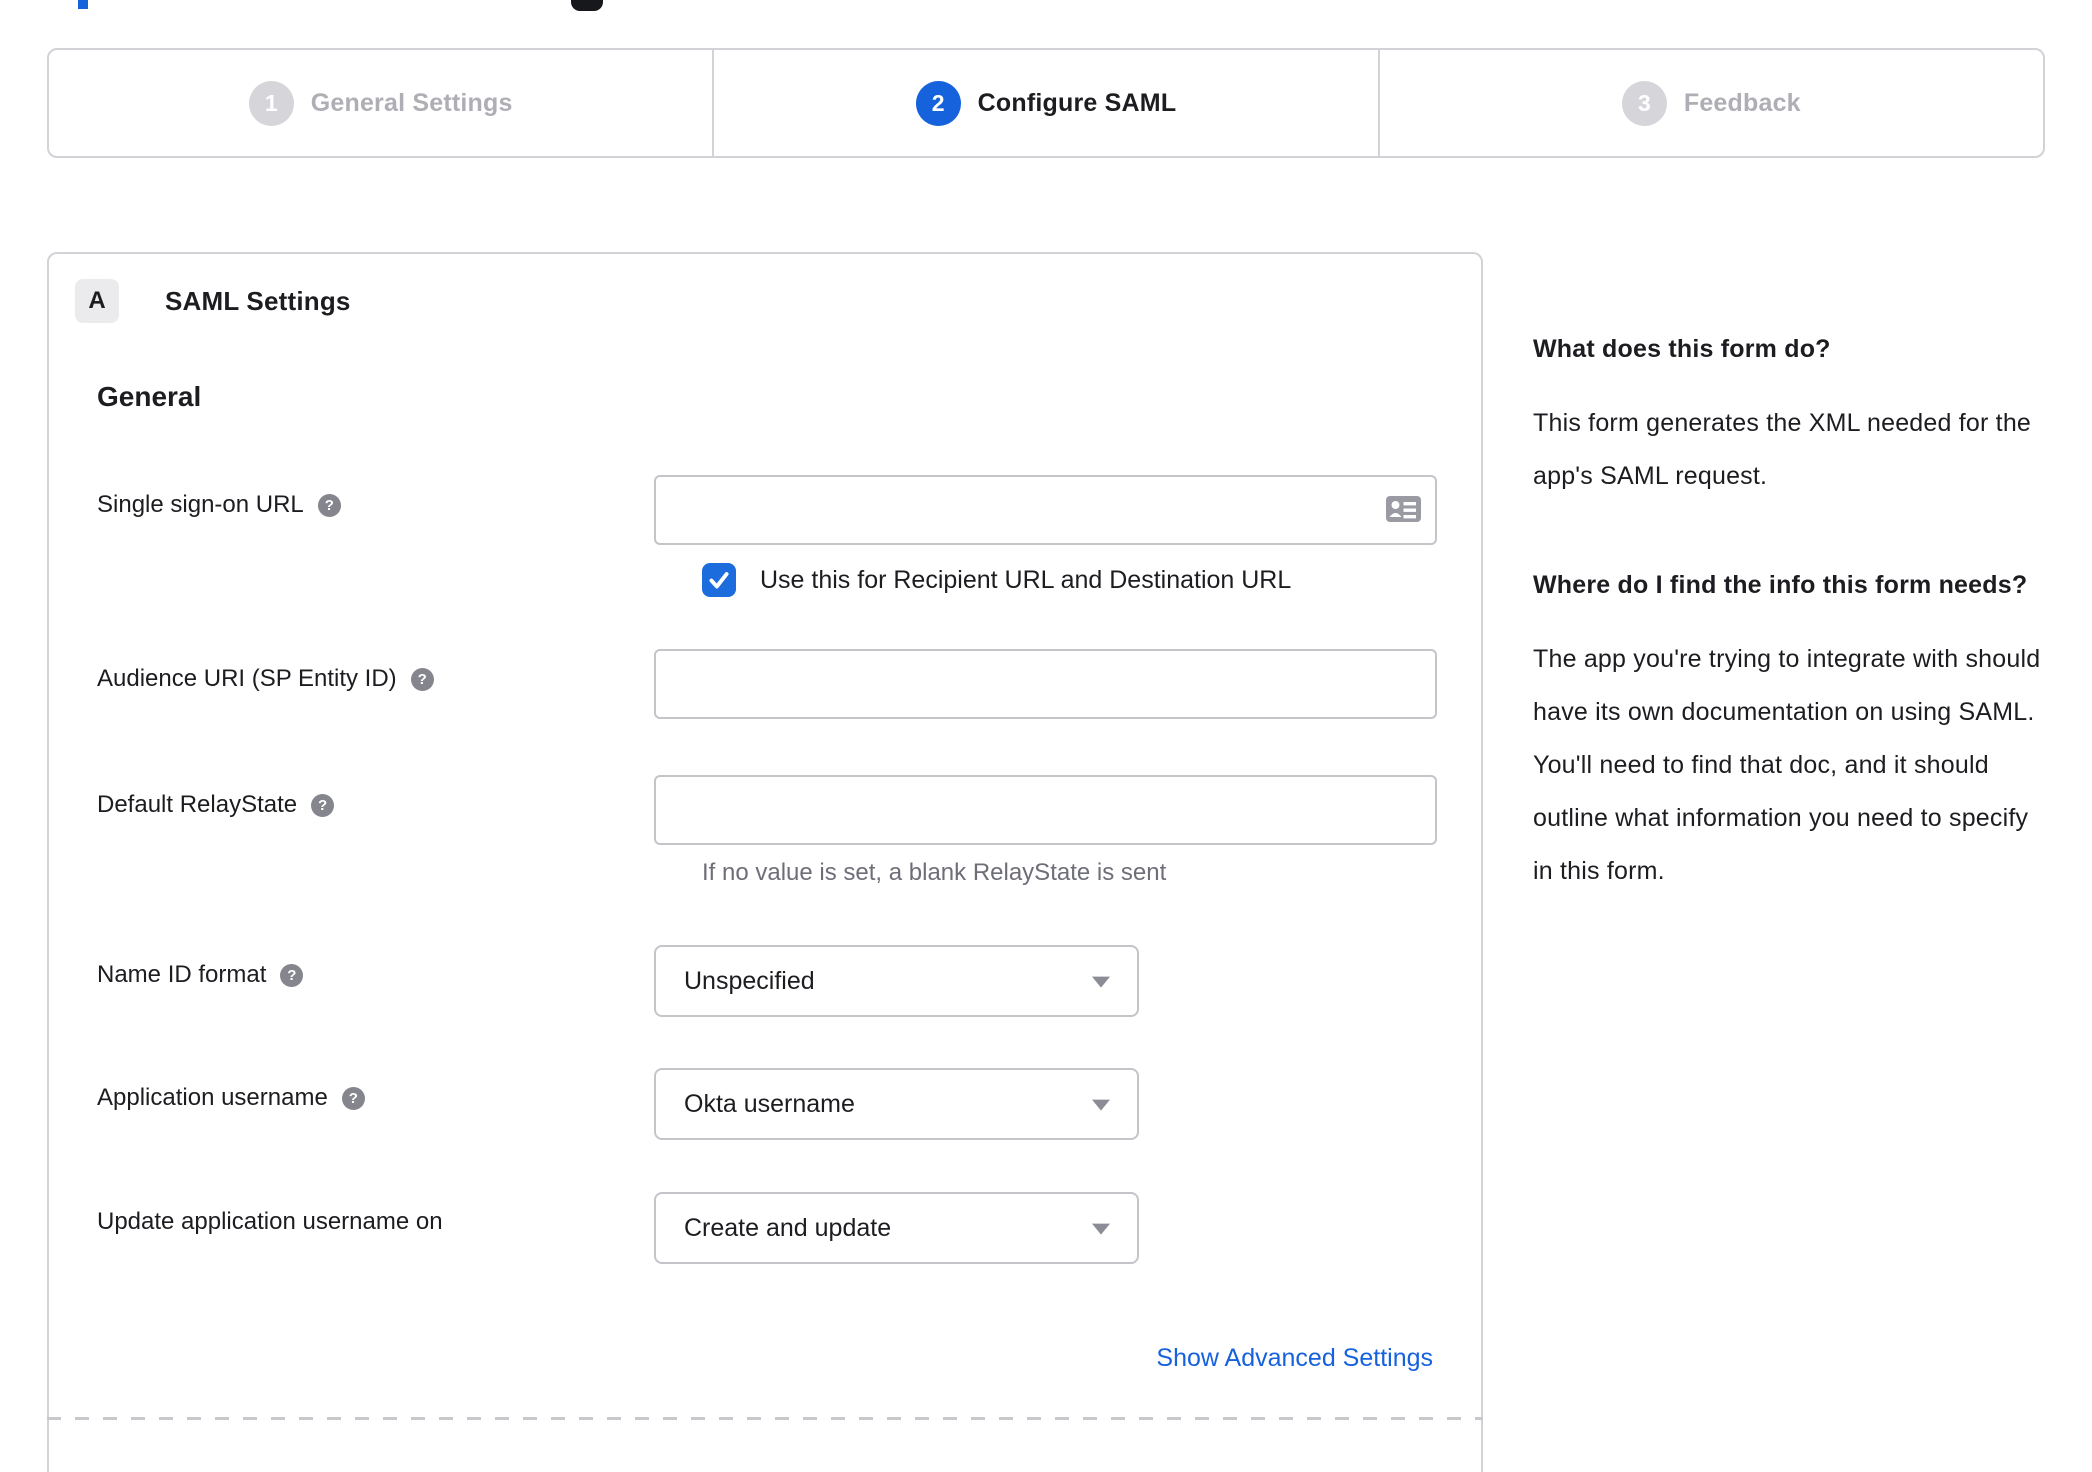  Describe the element at coordinates (149, 396) in the screenshot. I see `general-section-heading: General` at that location.